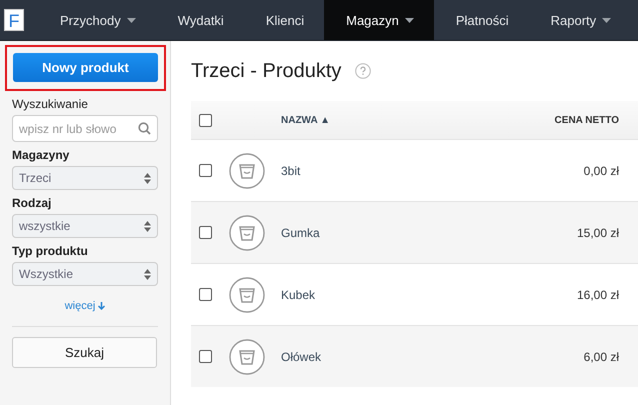 Image resolution: width=638 pixels, height=405 pixels. What do you see at coordinates (50, 104) in the screenshot?
I see `search-label: Wyszukiwanie` at bounding box center [50, 104].